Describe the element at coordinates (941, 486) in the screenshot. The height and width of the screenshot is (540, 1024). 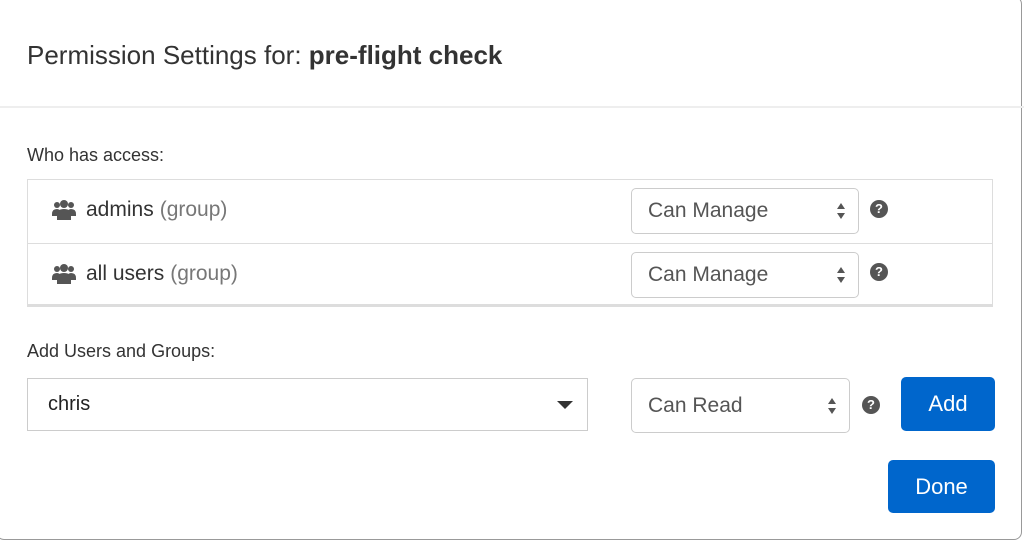
I see `done-button: Done` at that location.